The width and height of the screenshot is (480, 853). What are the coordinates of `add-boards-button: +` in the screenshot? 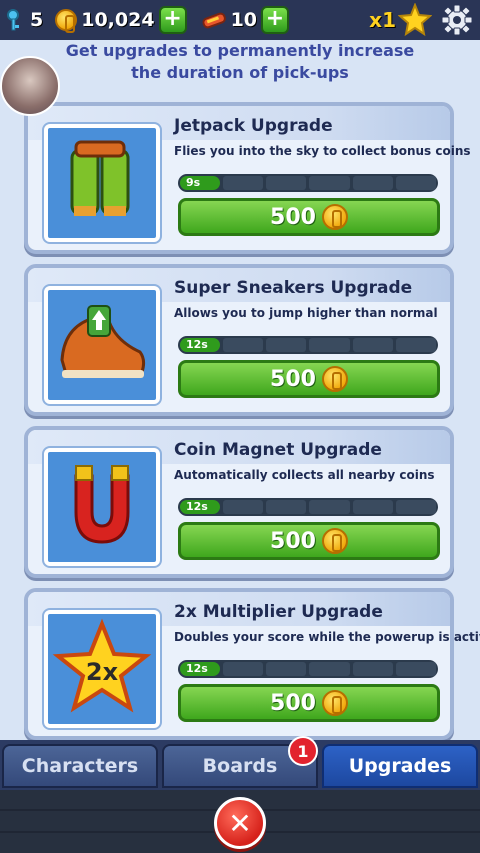 It's located at (275, 20).